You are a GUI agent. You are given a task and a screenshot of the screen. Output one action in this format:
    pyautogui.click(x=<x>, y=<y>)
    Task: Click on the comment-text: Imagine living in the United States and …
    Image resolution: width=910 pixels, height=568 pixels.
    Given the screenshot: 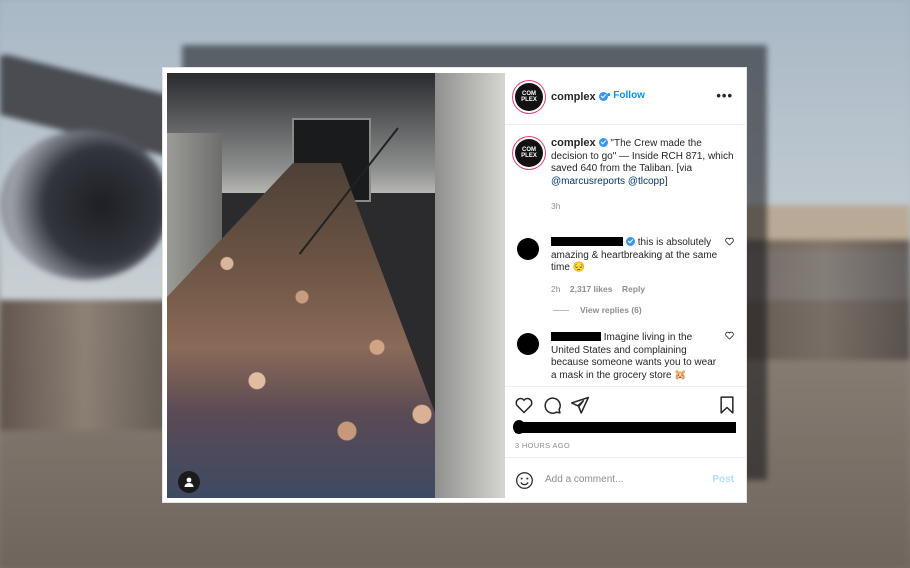 What is the action you would take?
    pyautogui.click(x=636, y=357)
    